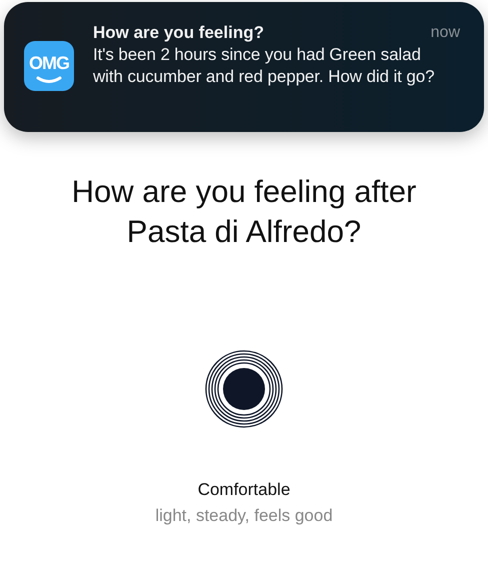 The height and width of the screenshot is (563, 488). Describe the element at coordinates (178, 33) in the screenshot. I see `notification-title: How are you feeling?` at that location.